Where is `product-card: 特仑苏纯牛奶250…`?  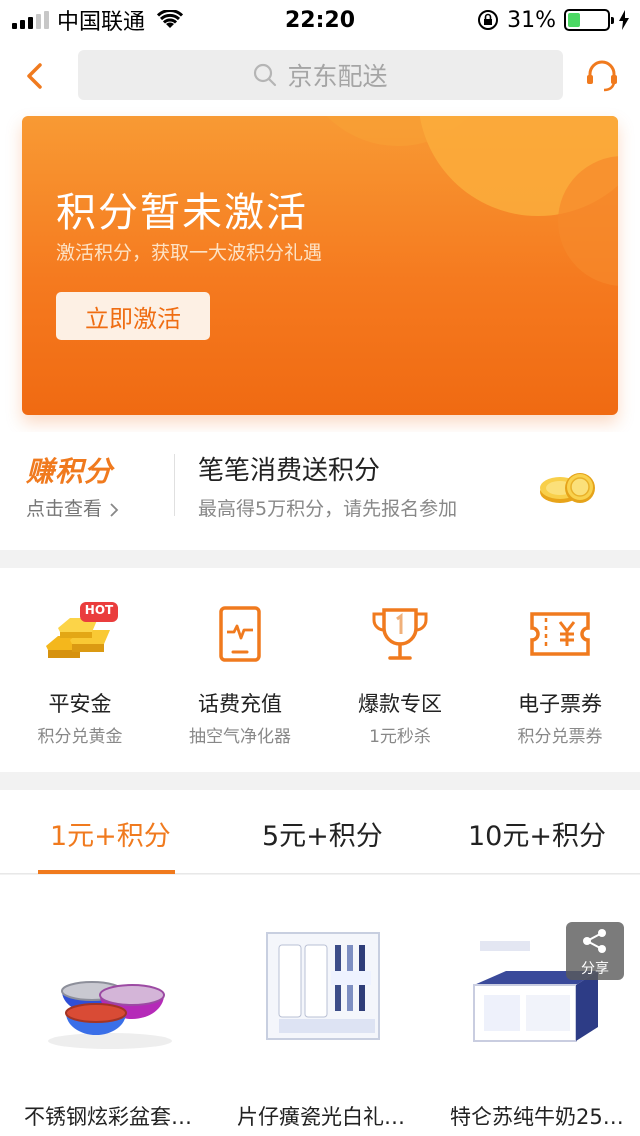
product-card: 特仑苏纯牛奶250… is located at coordinates (532, 1005).